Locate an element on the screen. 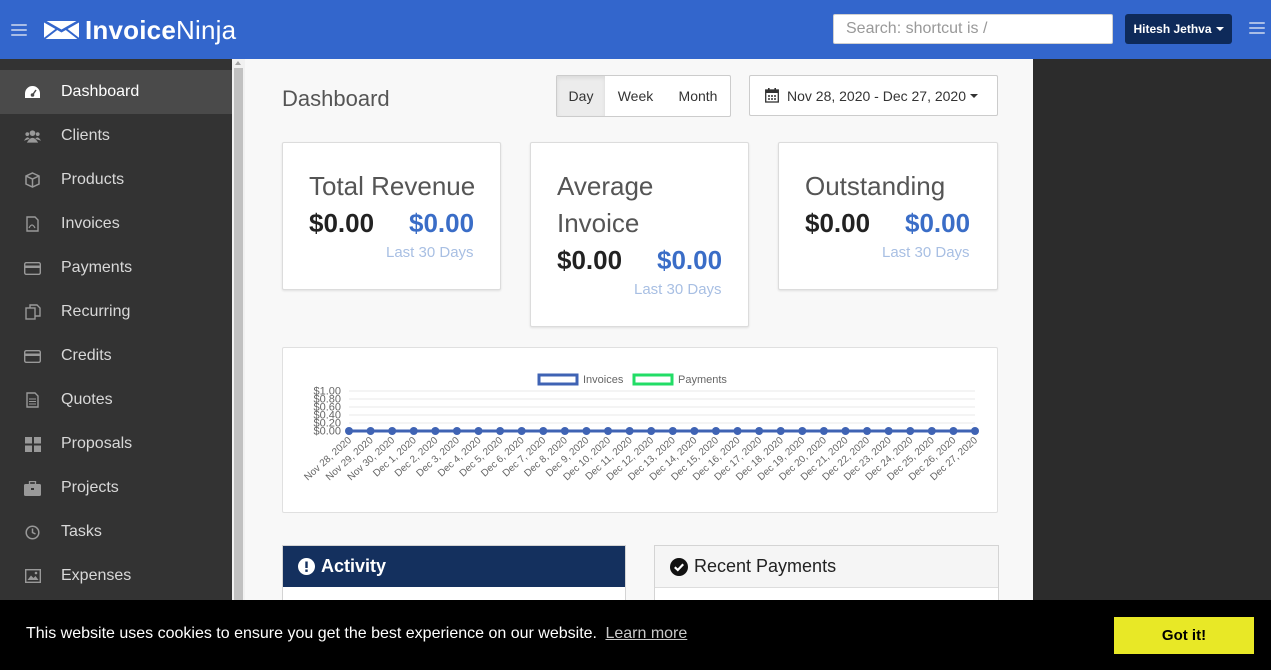  period-week-button: Week is located at coordinates (635, 96).